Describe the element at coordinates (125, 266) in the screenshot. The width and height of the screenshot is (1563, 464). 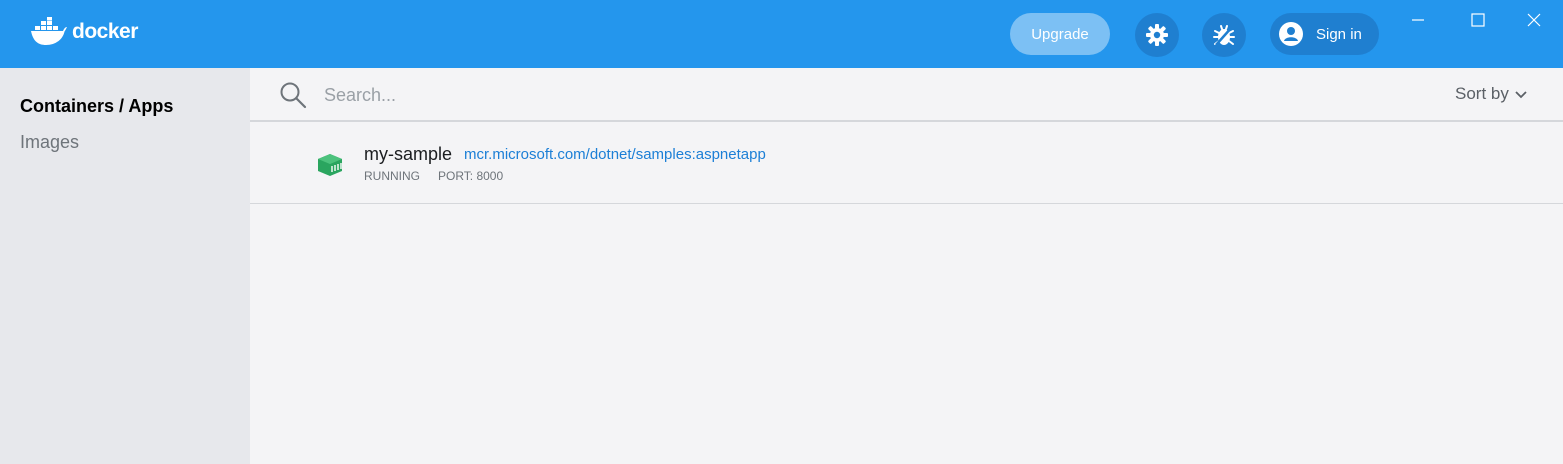
I see `sidebar: Containers / Apps Images` at that location.